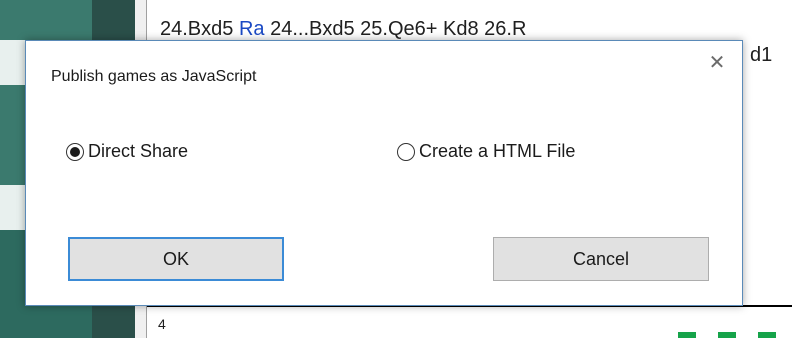 This screenshot has height=338, width=792. What do you see at coordinates (398, 29) in the screenshot?
I see `notation-move: 24...Bxd5 25.Qe6+ Kd8 26.R` at bounding box center [398, 29].